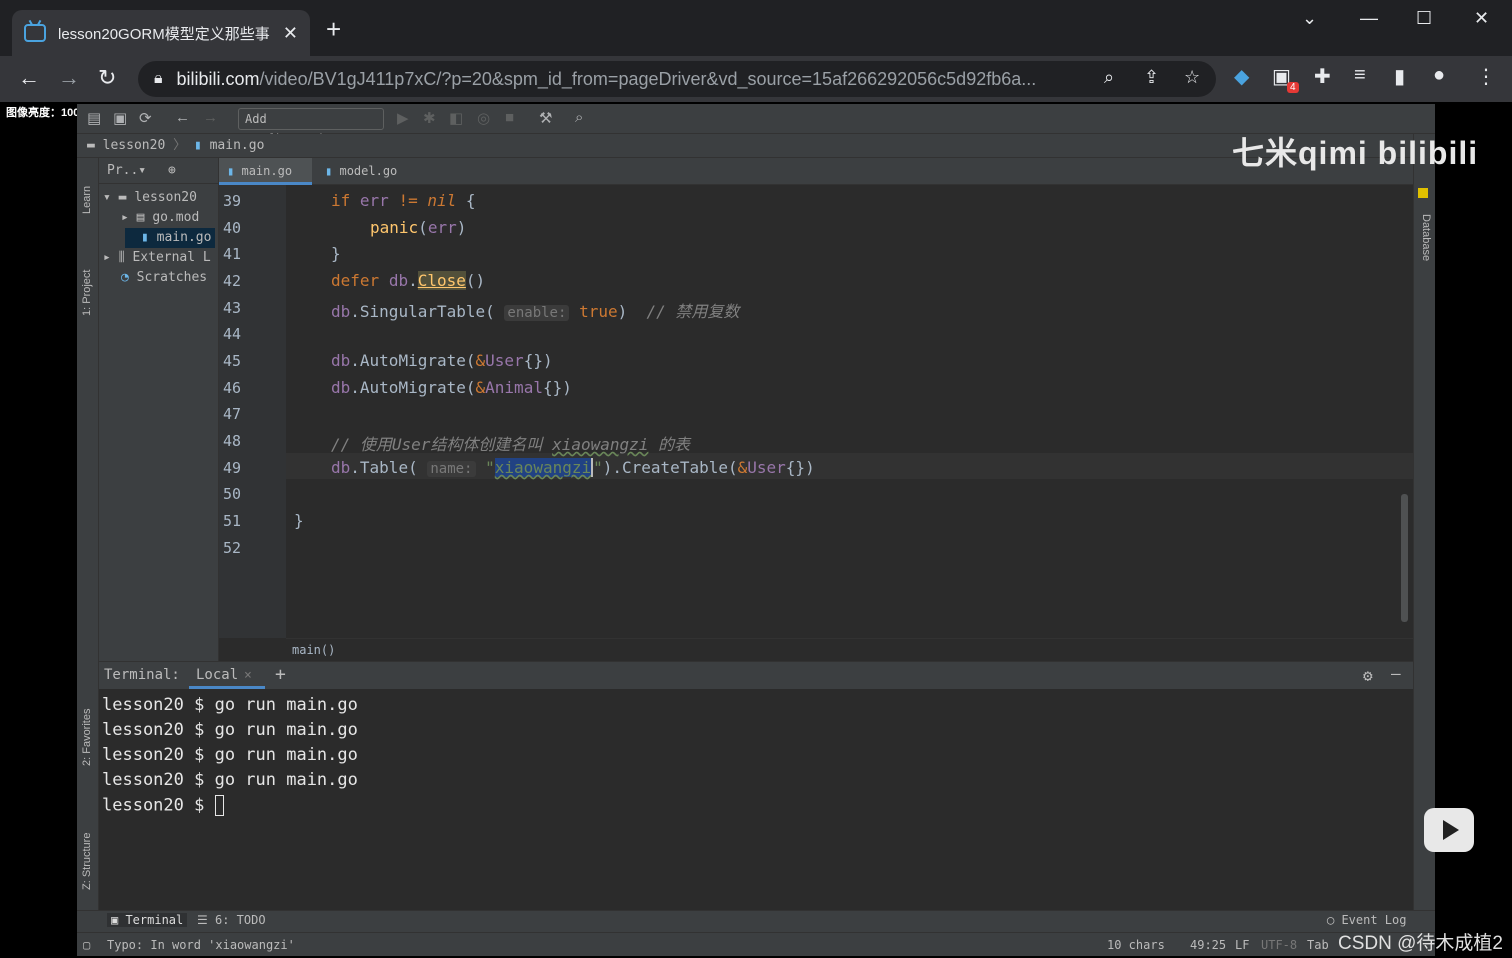 The width and height of the screenshot is (1512, 958). What do you see at coordinates (237, 145) in the screenshot?
I see `breadcrumb-file: main.go` at bounding box center [237, 145].